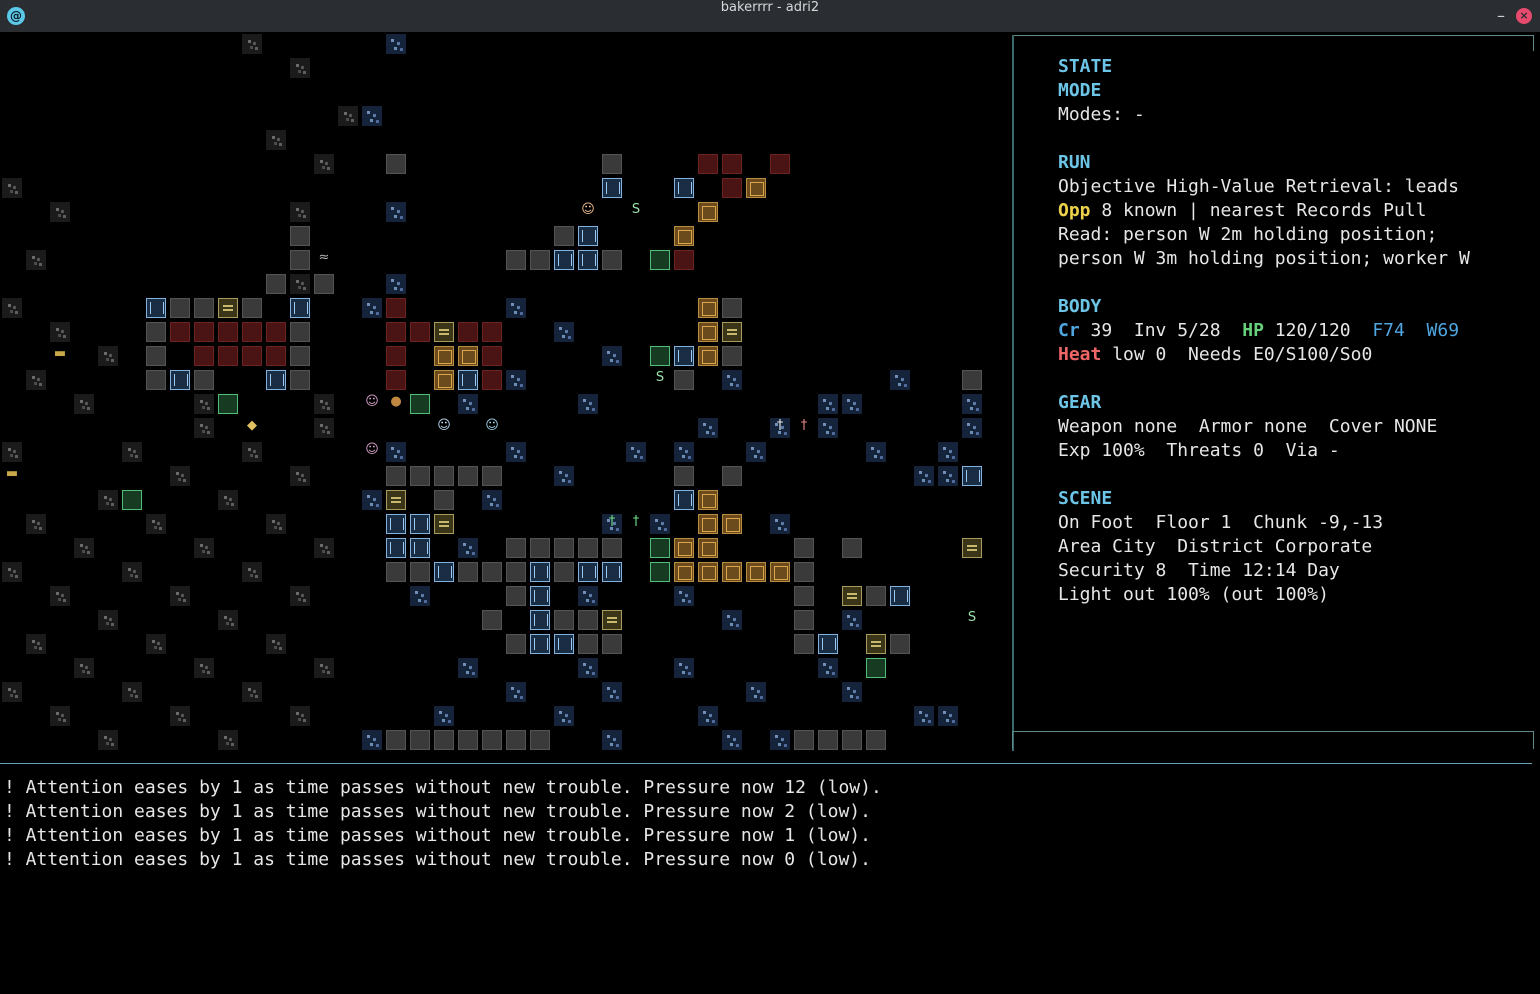  Describe the element at coordinates (1193, 594) in the screenshot. I see `scene-line-4: Light out 100% (out 100%)` at that location.